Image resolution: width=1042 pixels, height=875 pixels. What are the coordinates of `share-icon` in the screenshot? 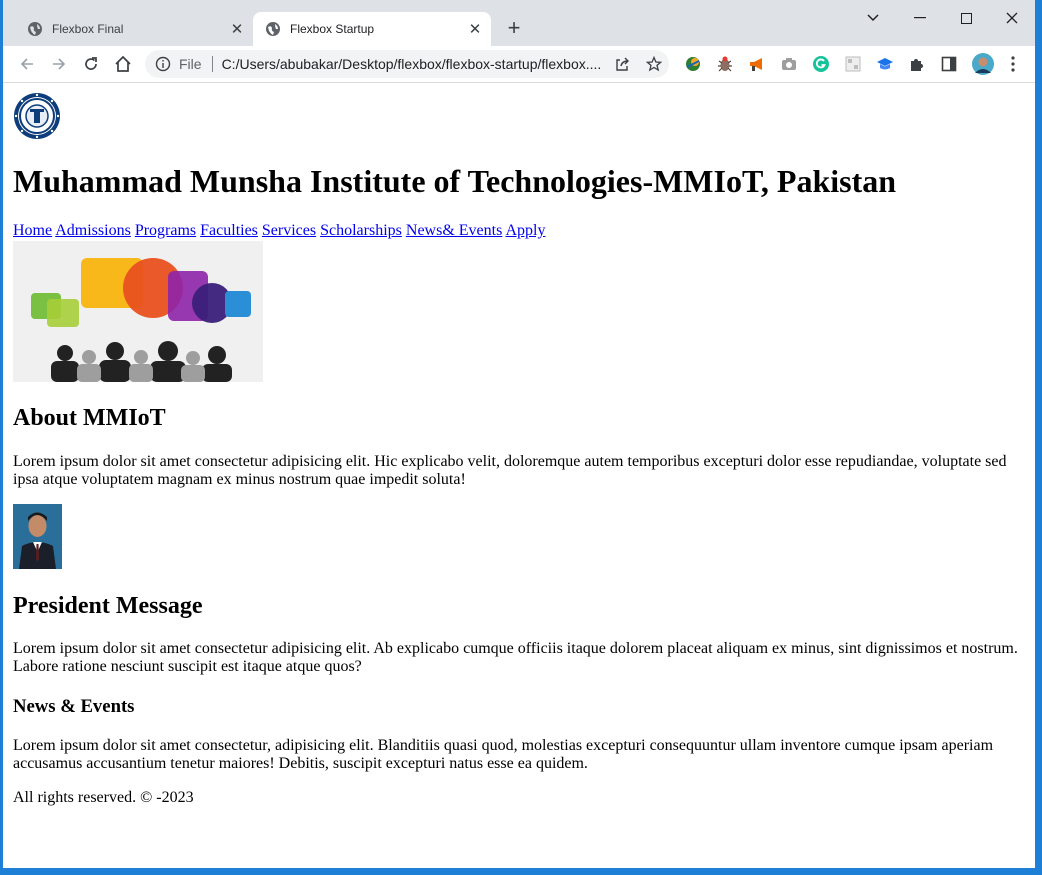 It's located at (622, 64).